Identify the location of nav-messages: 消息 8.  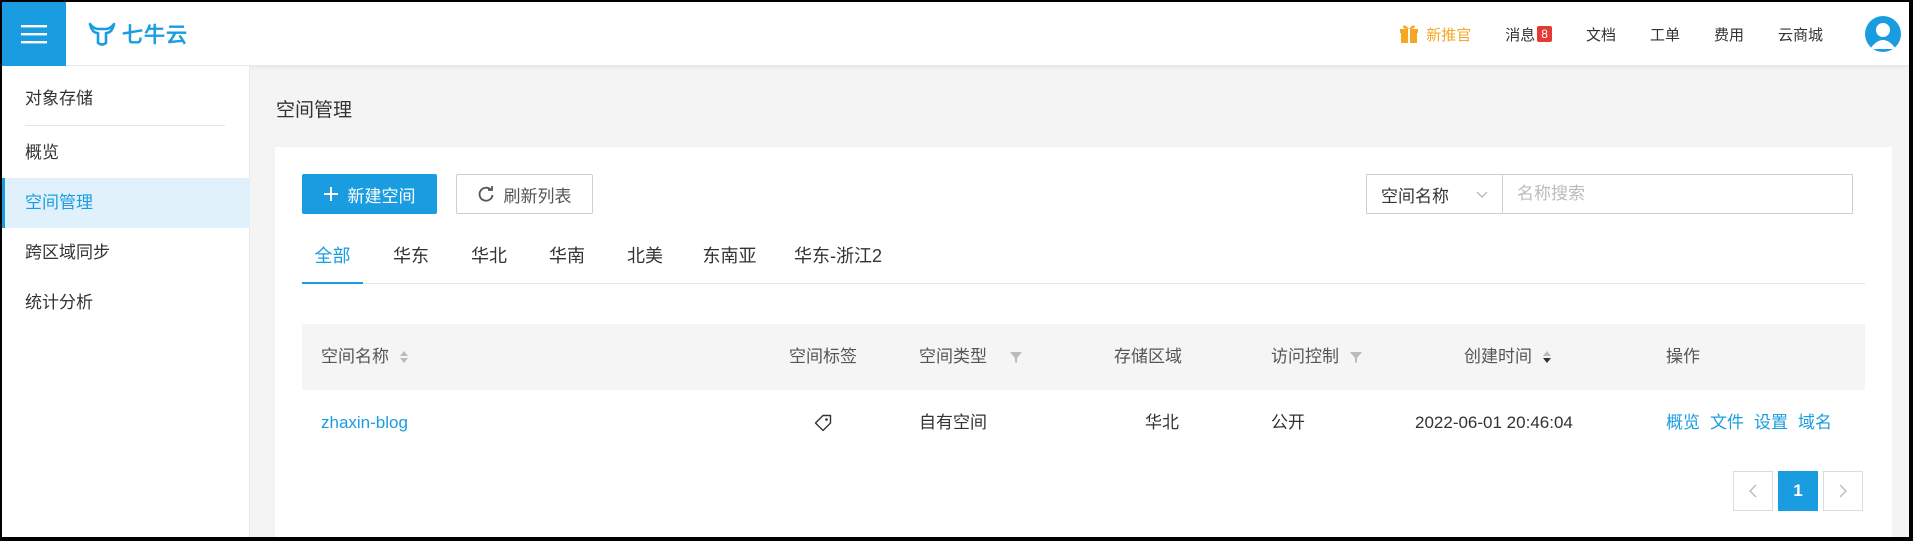
(1528, 34).